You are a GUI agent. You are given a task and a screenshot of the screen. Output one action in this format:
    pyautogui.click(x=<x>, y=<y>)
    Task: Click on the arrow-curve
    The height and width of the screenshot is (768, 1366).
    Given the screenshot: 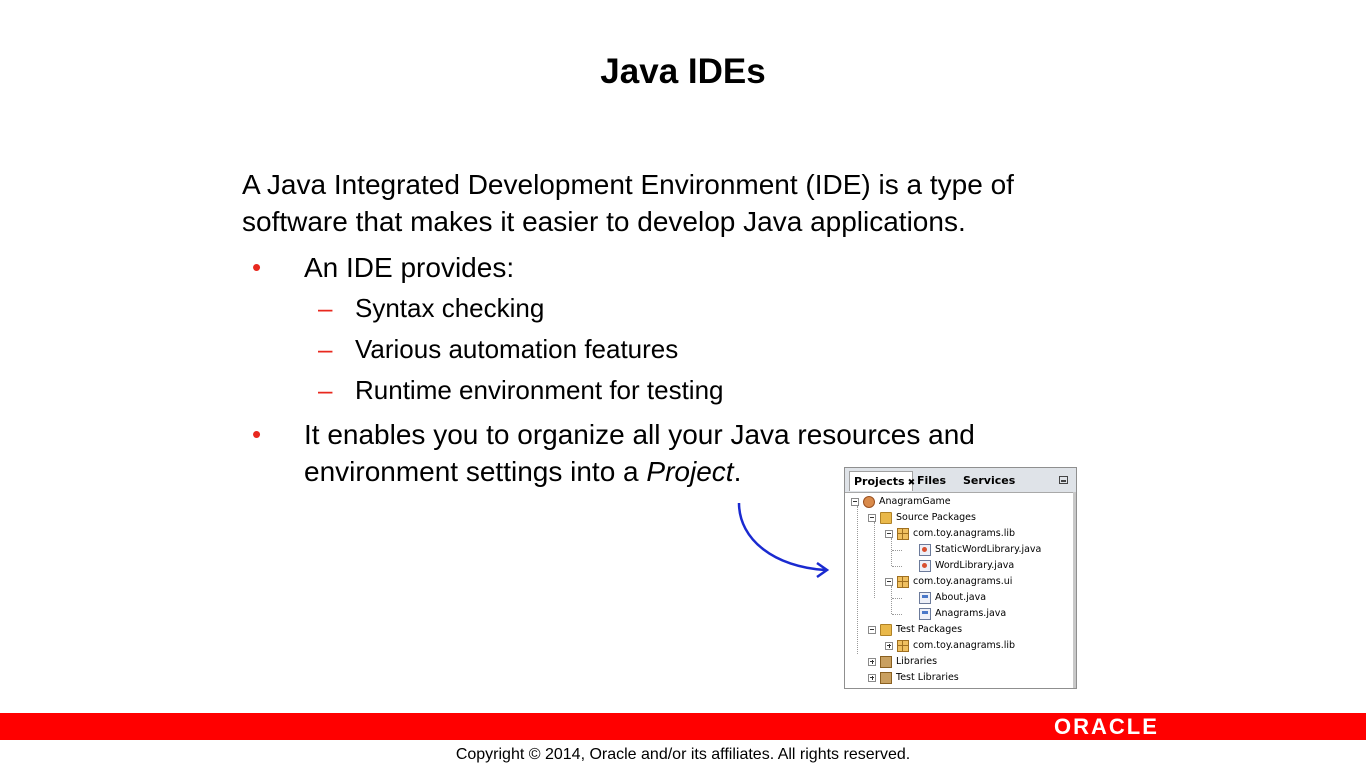 What is the action you would take?
    pyautogui.click(x=781, y=537)
    